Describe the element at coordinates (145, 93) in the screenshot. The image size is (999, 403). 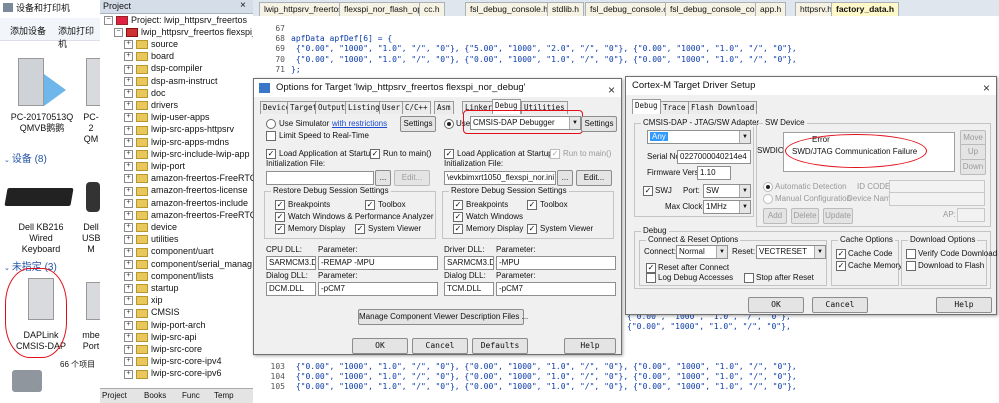
I see `tree-item: + doc` at that location.